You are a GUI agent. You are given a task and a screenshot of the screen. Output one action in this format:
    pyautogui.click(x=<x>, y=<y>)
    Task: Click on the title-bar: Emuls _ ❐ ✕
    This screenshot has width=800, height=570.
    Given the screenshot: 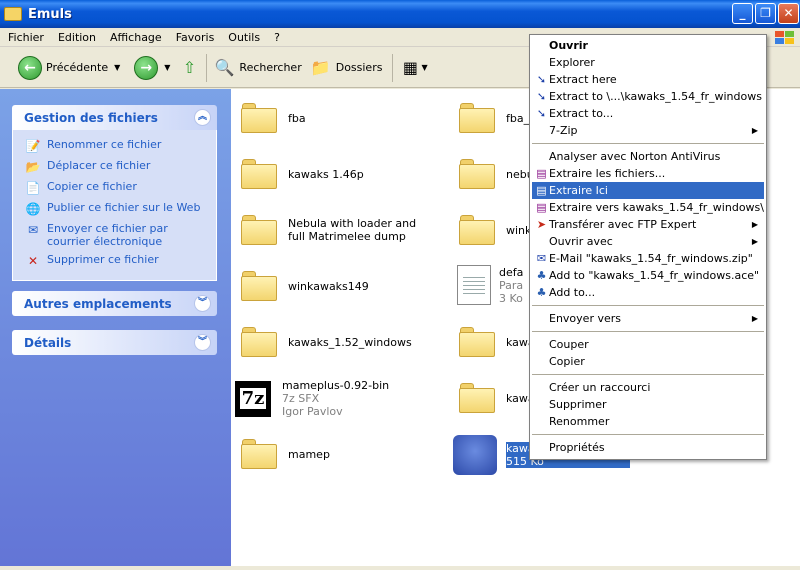 What is the action you would take?
    pyautogui.click(x=400, y=14)
    